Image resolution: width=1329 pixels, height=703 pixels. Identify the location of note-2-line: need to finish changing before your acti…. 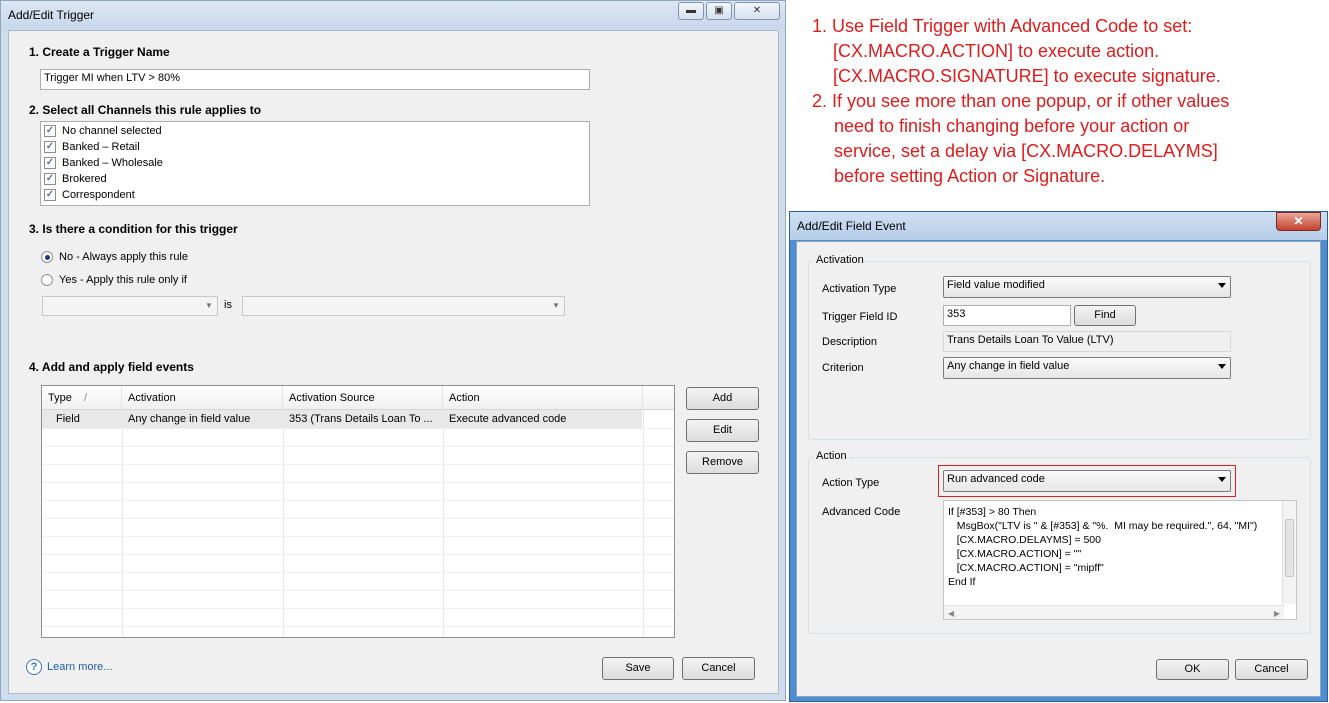
(1012, 126).